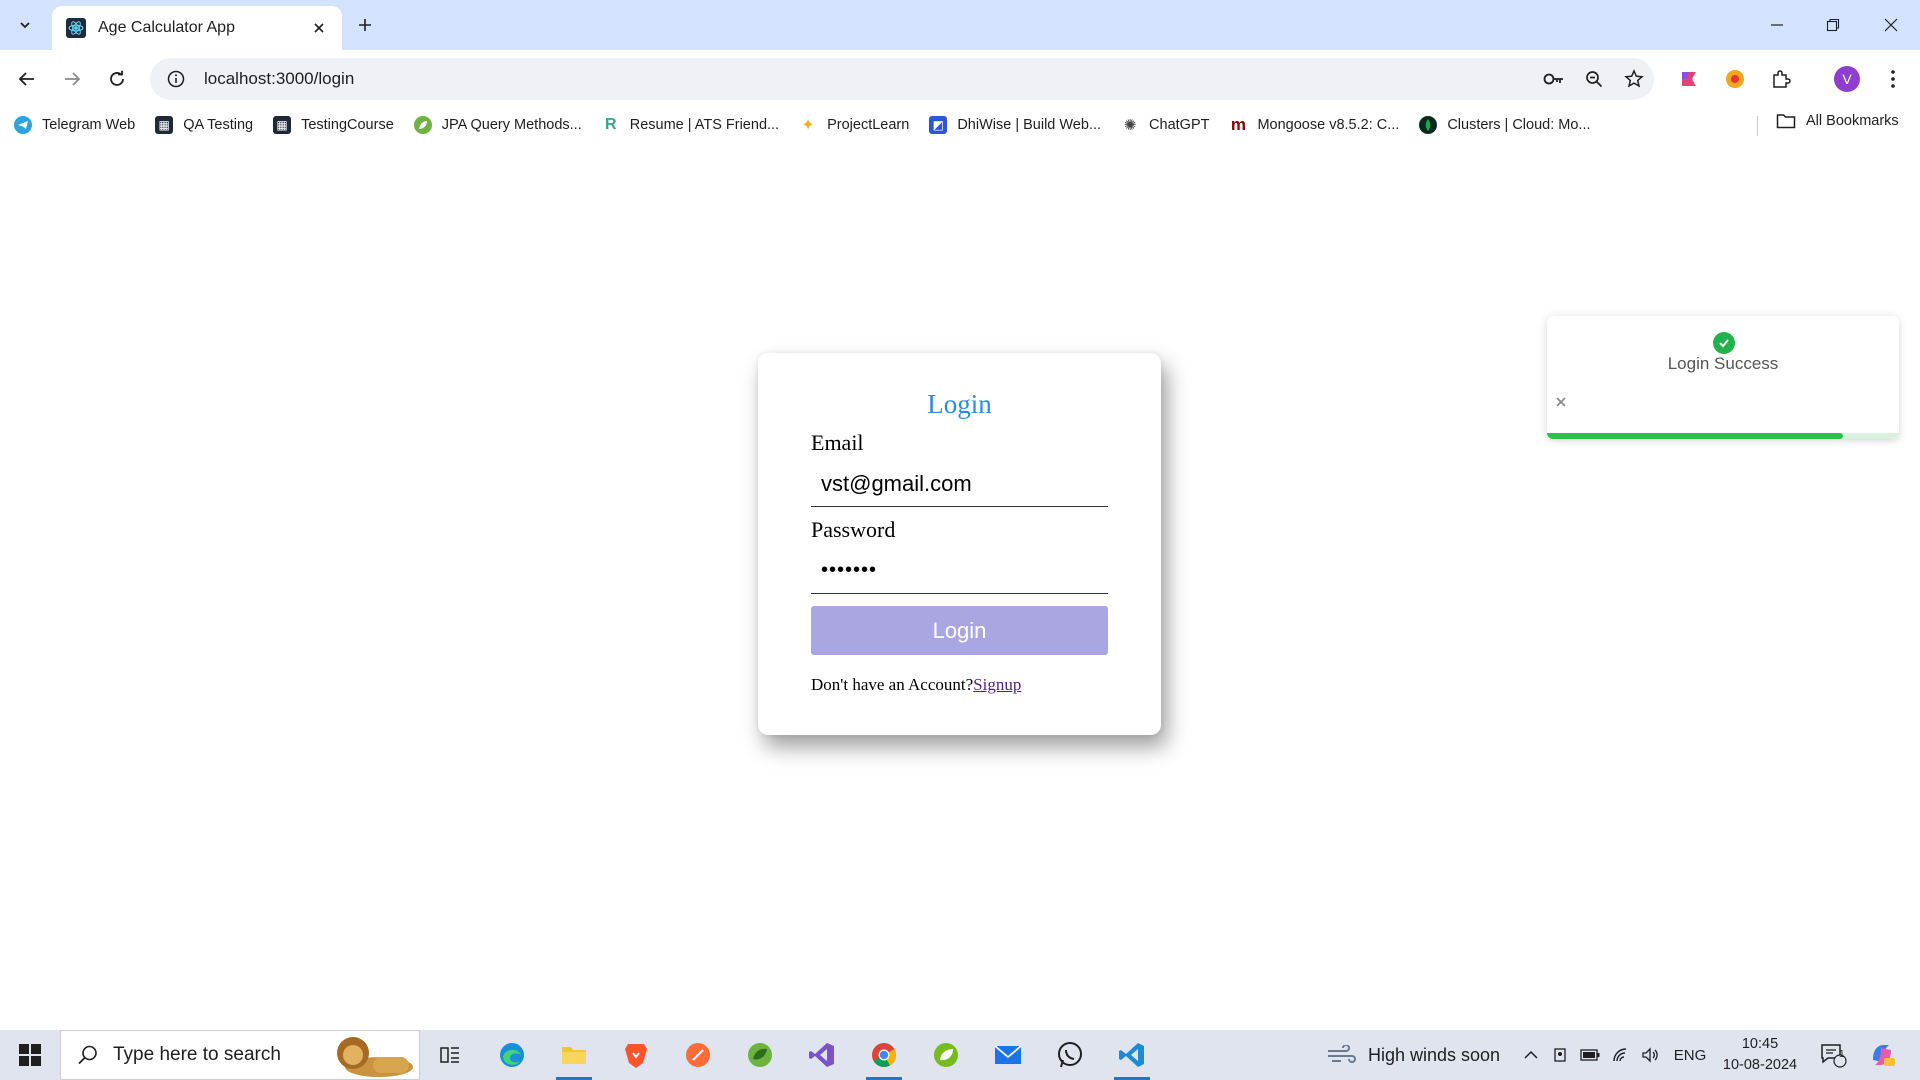  I want to click on password-key-icon, so click(1554, 79).